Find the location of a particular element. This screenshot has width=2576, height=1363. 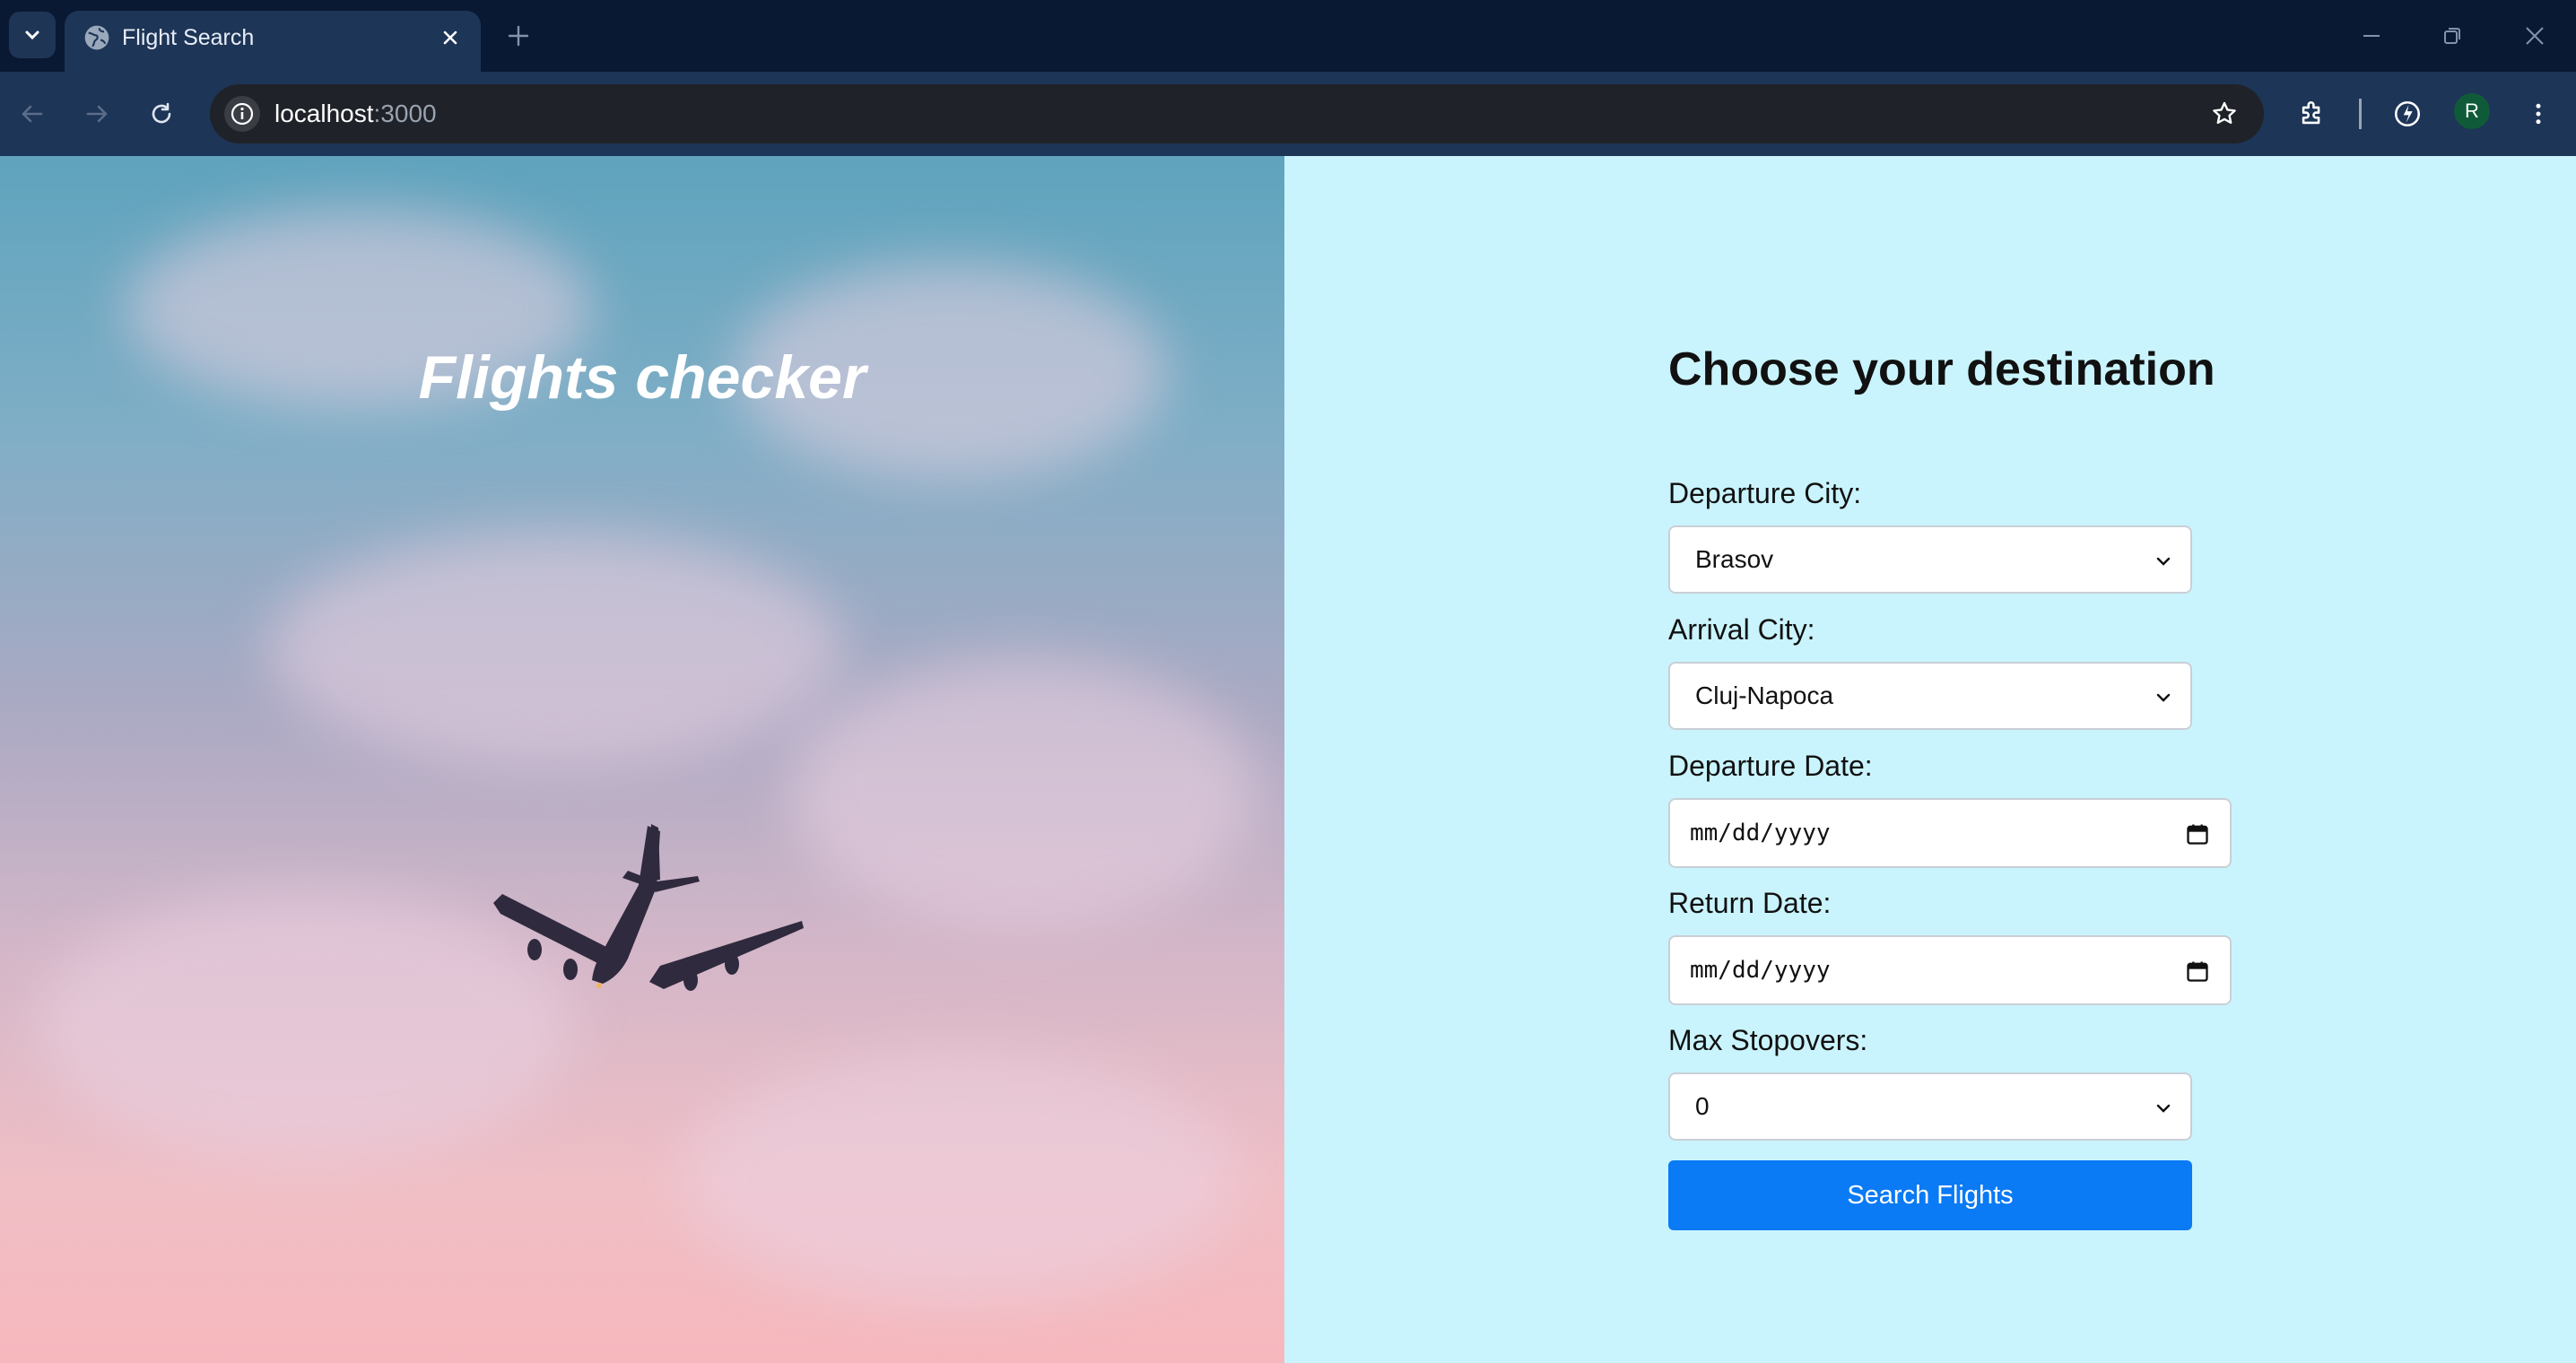

extensions-button is located at coordinates (2312, 114).